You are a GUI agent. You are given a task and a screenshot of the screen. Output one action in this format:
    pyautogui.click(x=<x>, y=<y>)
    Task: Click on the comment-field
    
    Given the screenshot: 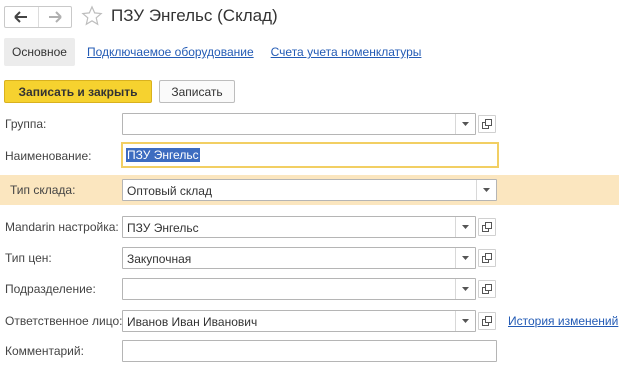 What is the action you would take?
    pyautogui.click(x=309, y=351)
    